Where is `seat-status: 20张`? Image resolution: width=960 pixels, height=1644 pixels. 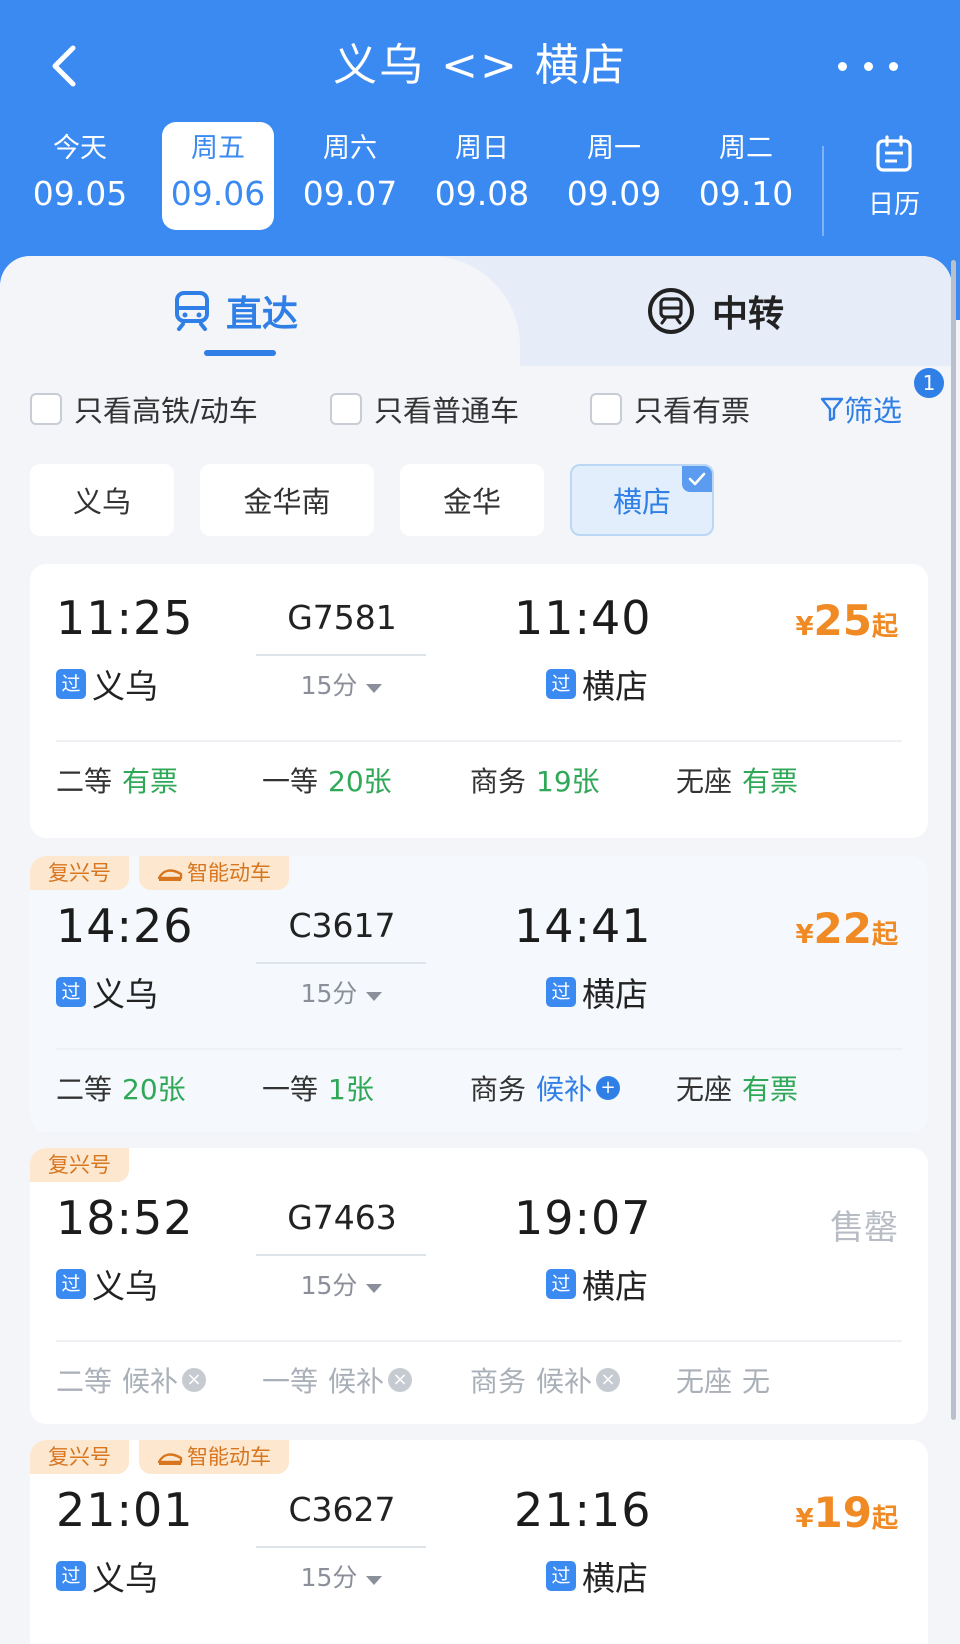
seat-status: 20张 is located at coordinates (154, 1089).